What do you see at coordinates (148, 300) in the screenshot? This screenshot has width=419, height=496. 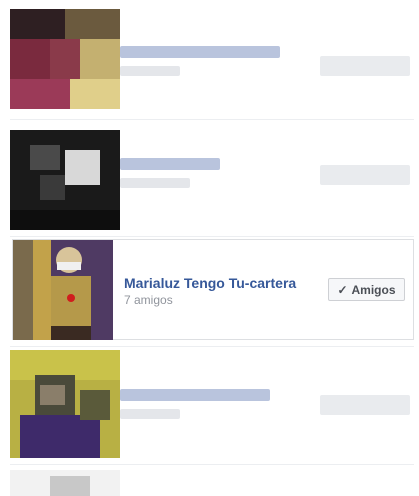 I see `friend-count: 7 amigos` at bounding box center [148, 300].